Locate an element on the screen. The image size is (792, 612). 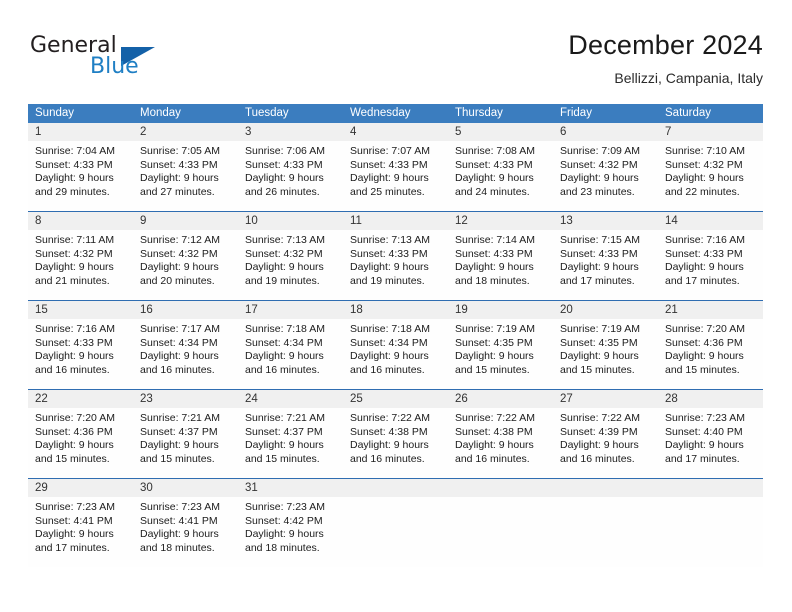
general-blue-logo: General Blue is located at coordinates (93, 59).